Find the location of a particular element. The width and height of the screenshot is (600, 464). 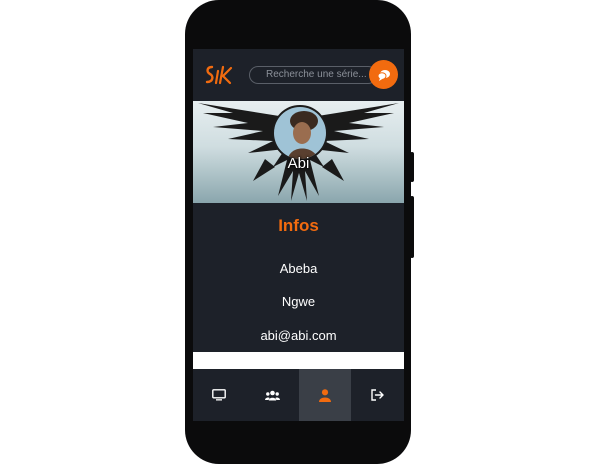

email-value: abi@abi.com is located at coordinates (298, 335).